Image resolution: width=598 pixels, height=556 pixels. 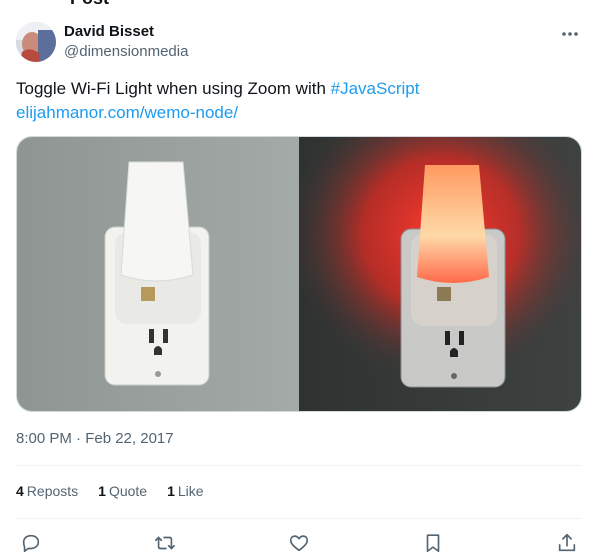 I want to click on quotes-count: 1, so click(x=102, y=491).